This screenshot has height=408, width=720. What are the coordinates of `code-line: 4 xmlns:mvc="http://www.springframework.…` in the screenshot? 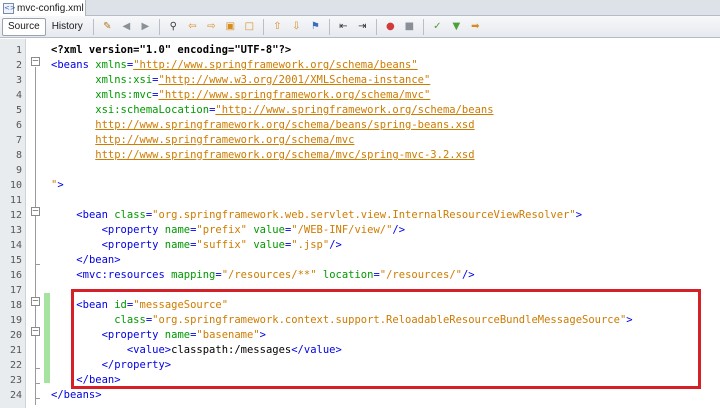 It's located at (360, 95).